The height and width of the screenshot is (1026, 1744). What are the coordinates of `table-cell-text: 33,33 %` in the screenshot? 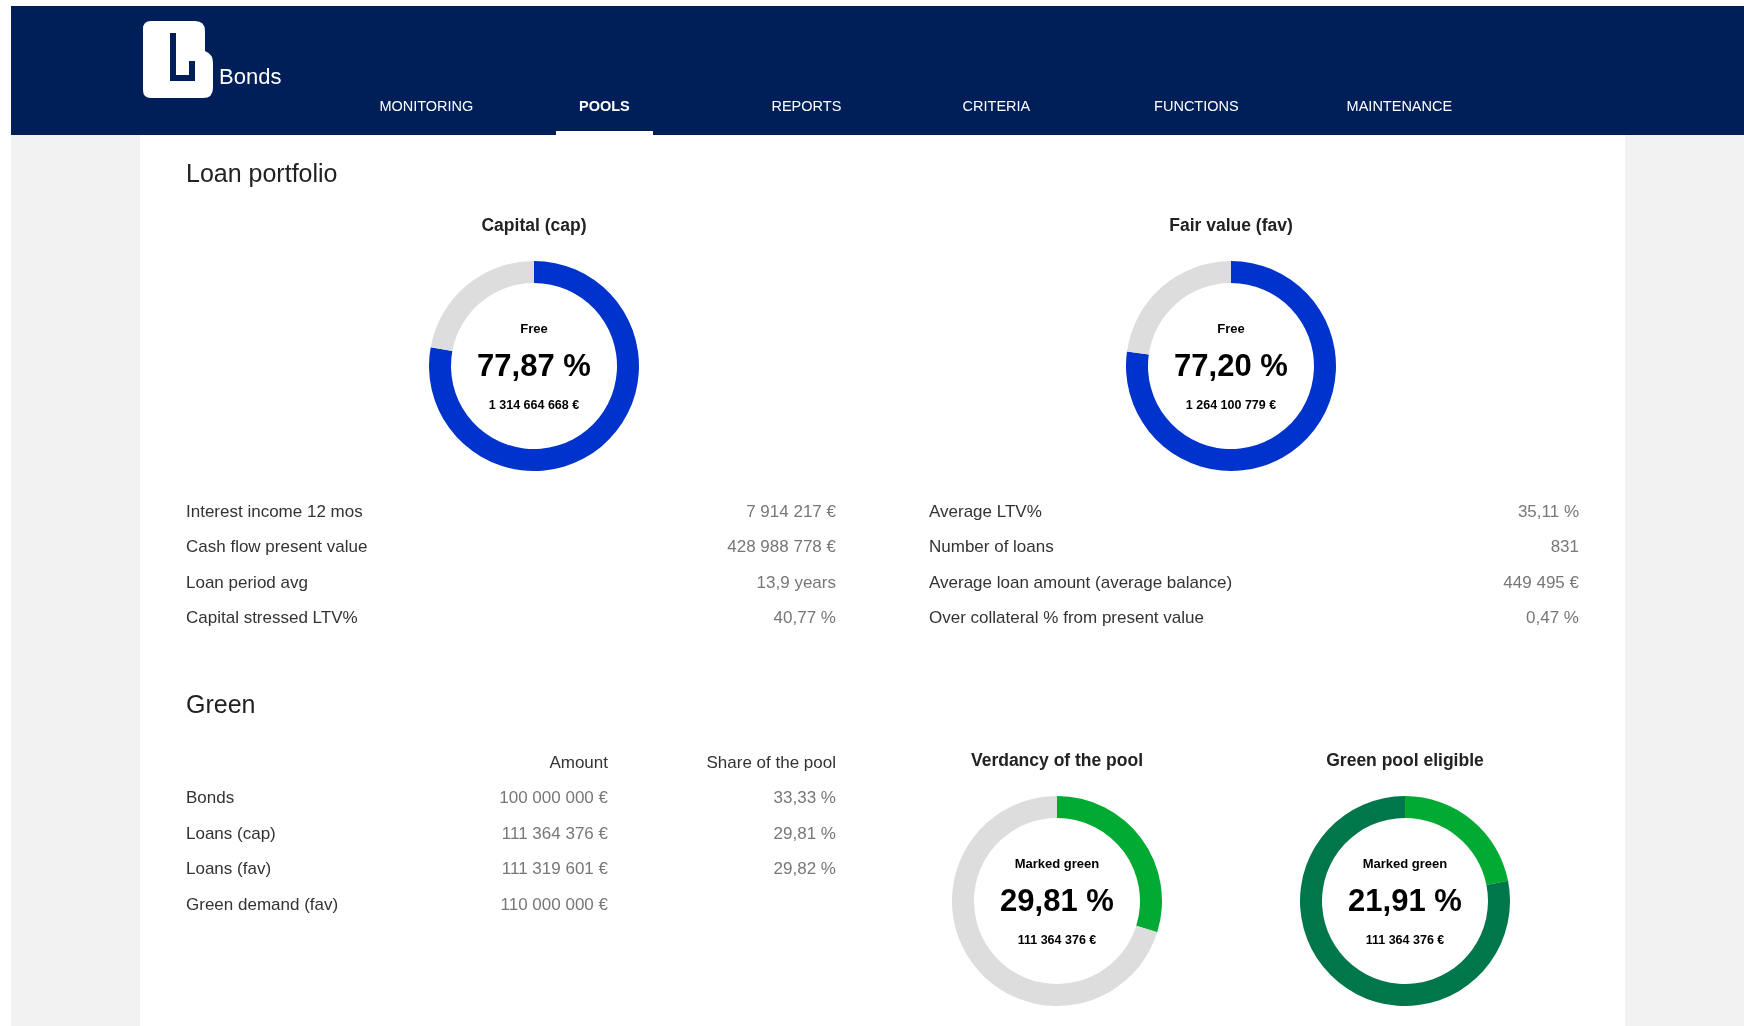 It's located at (804, 798).